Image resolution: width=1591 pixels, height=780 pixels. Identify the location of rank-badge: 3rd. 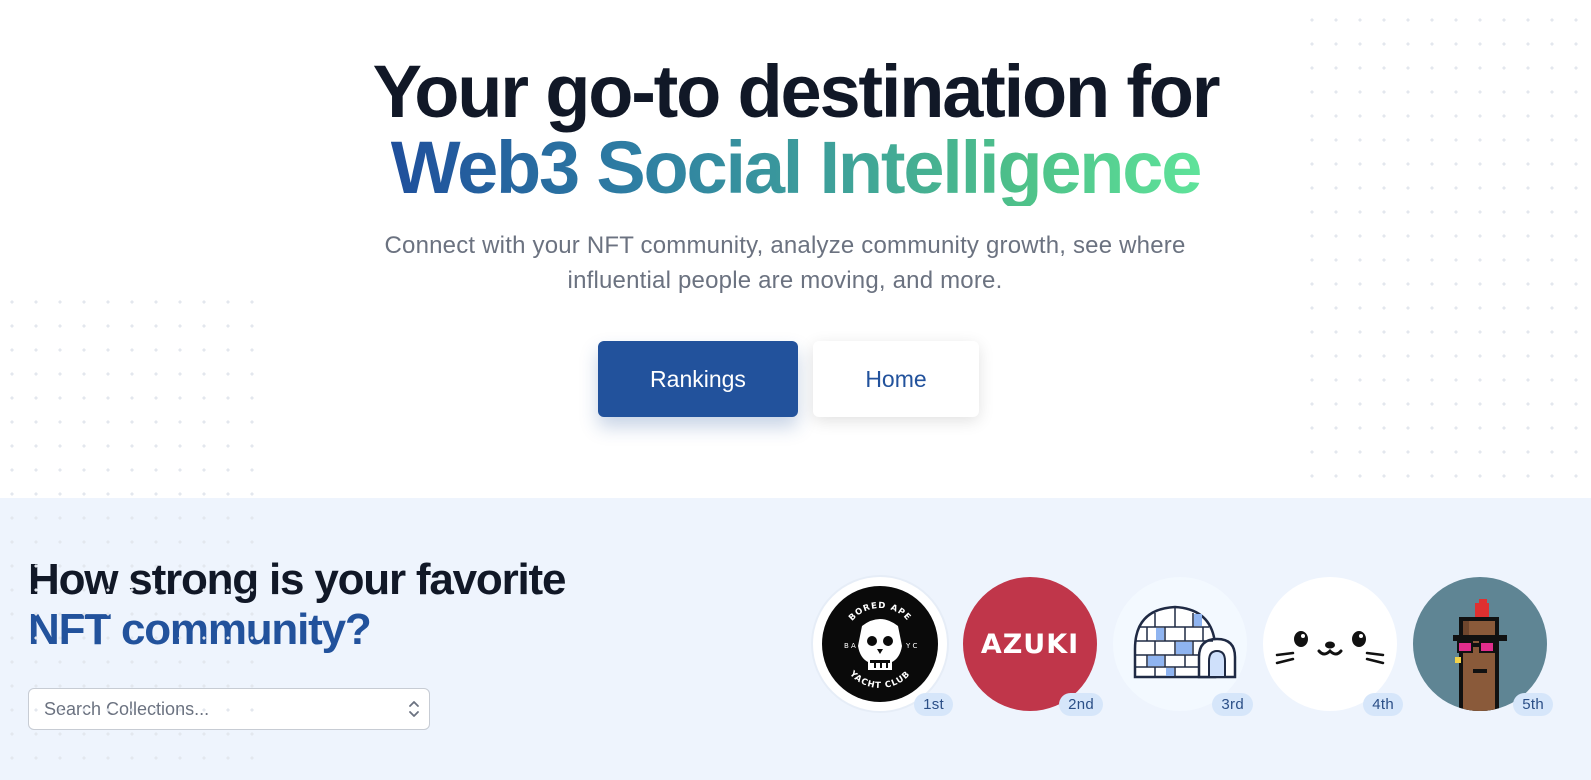
(1232, 704).